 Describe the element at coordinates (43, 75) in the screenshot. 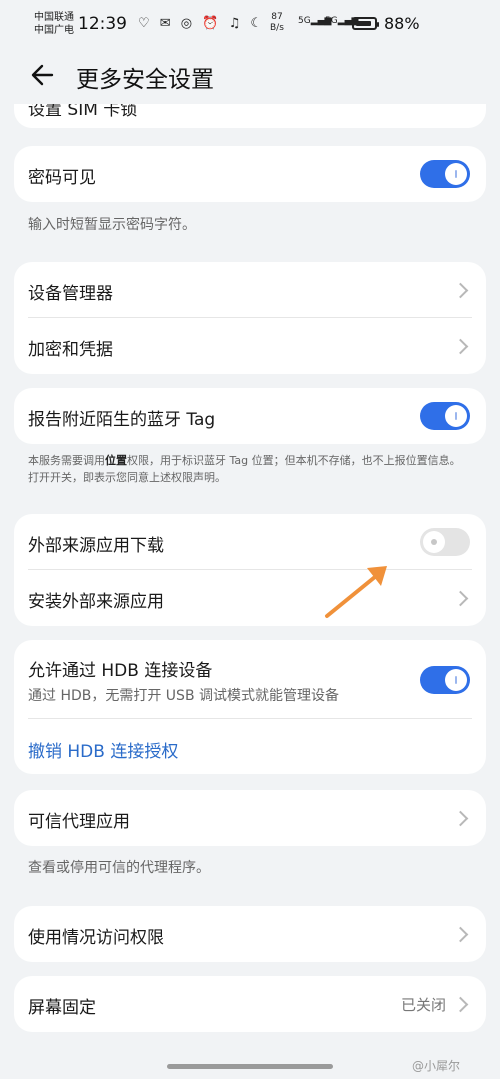

I see `back-arrow-icon` at that location.